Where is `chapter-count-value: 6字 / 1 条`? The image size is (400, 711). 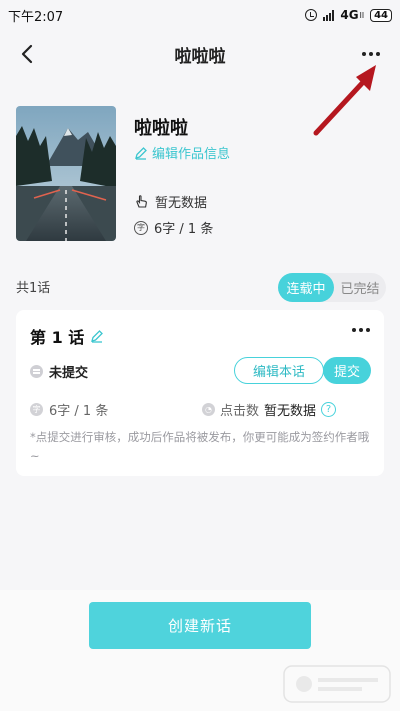
chapter-count-value: 6字 / 1 条 is located at coordinates (79, 411).